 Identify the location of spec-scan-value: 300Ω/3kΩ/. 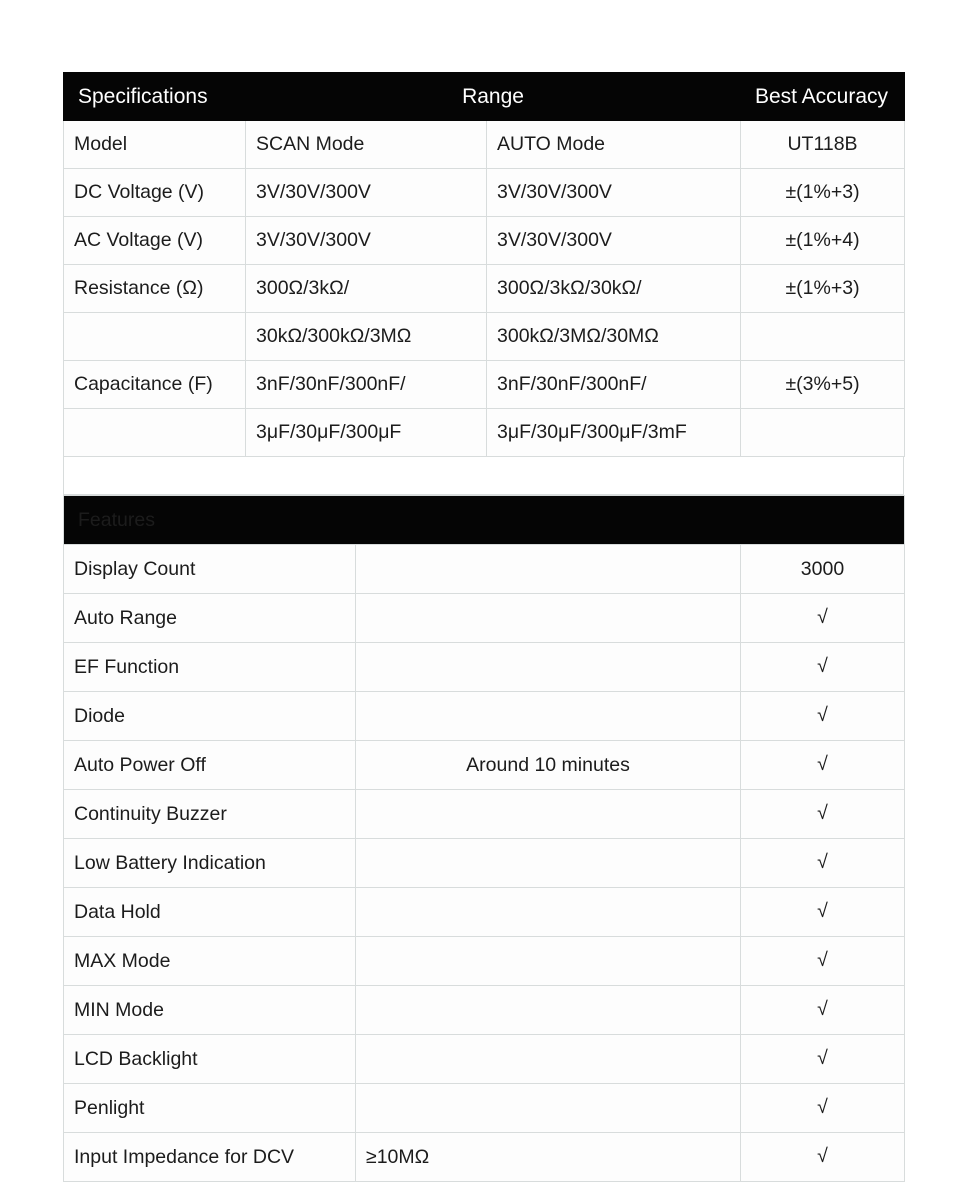
(366, 288).